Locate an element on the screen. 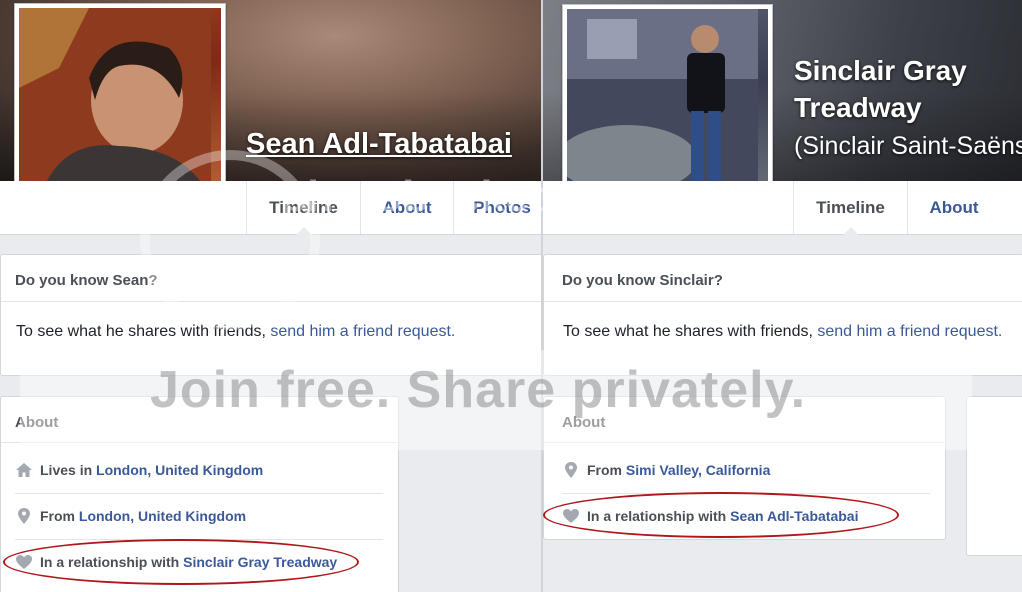 The image size is (1022, 592). tab-photos: Photos is located at coordinates (497, 207).